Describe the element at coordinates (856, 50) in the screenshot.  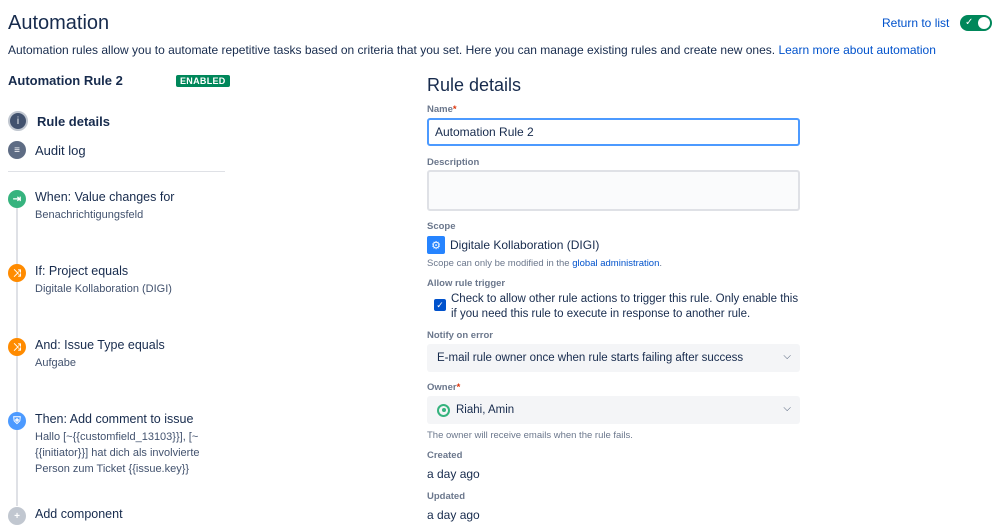
I see `learn-more-link: Learn more about automation` at that location.